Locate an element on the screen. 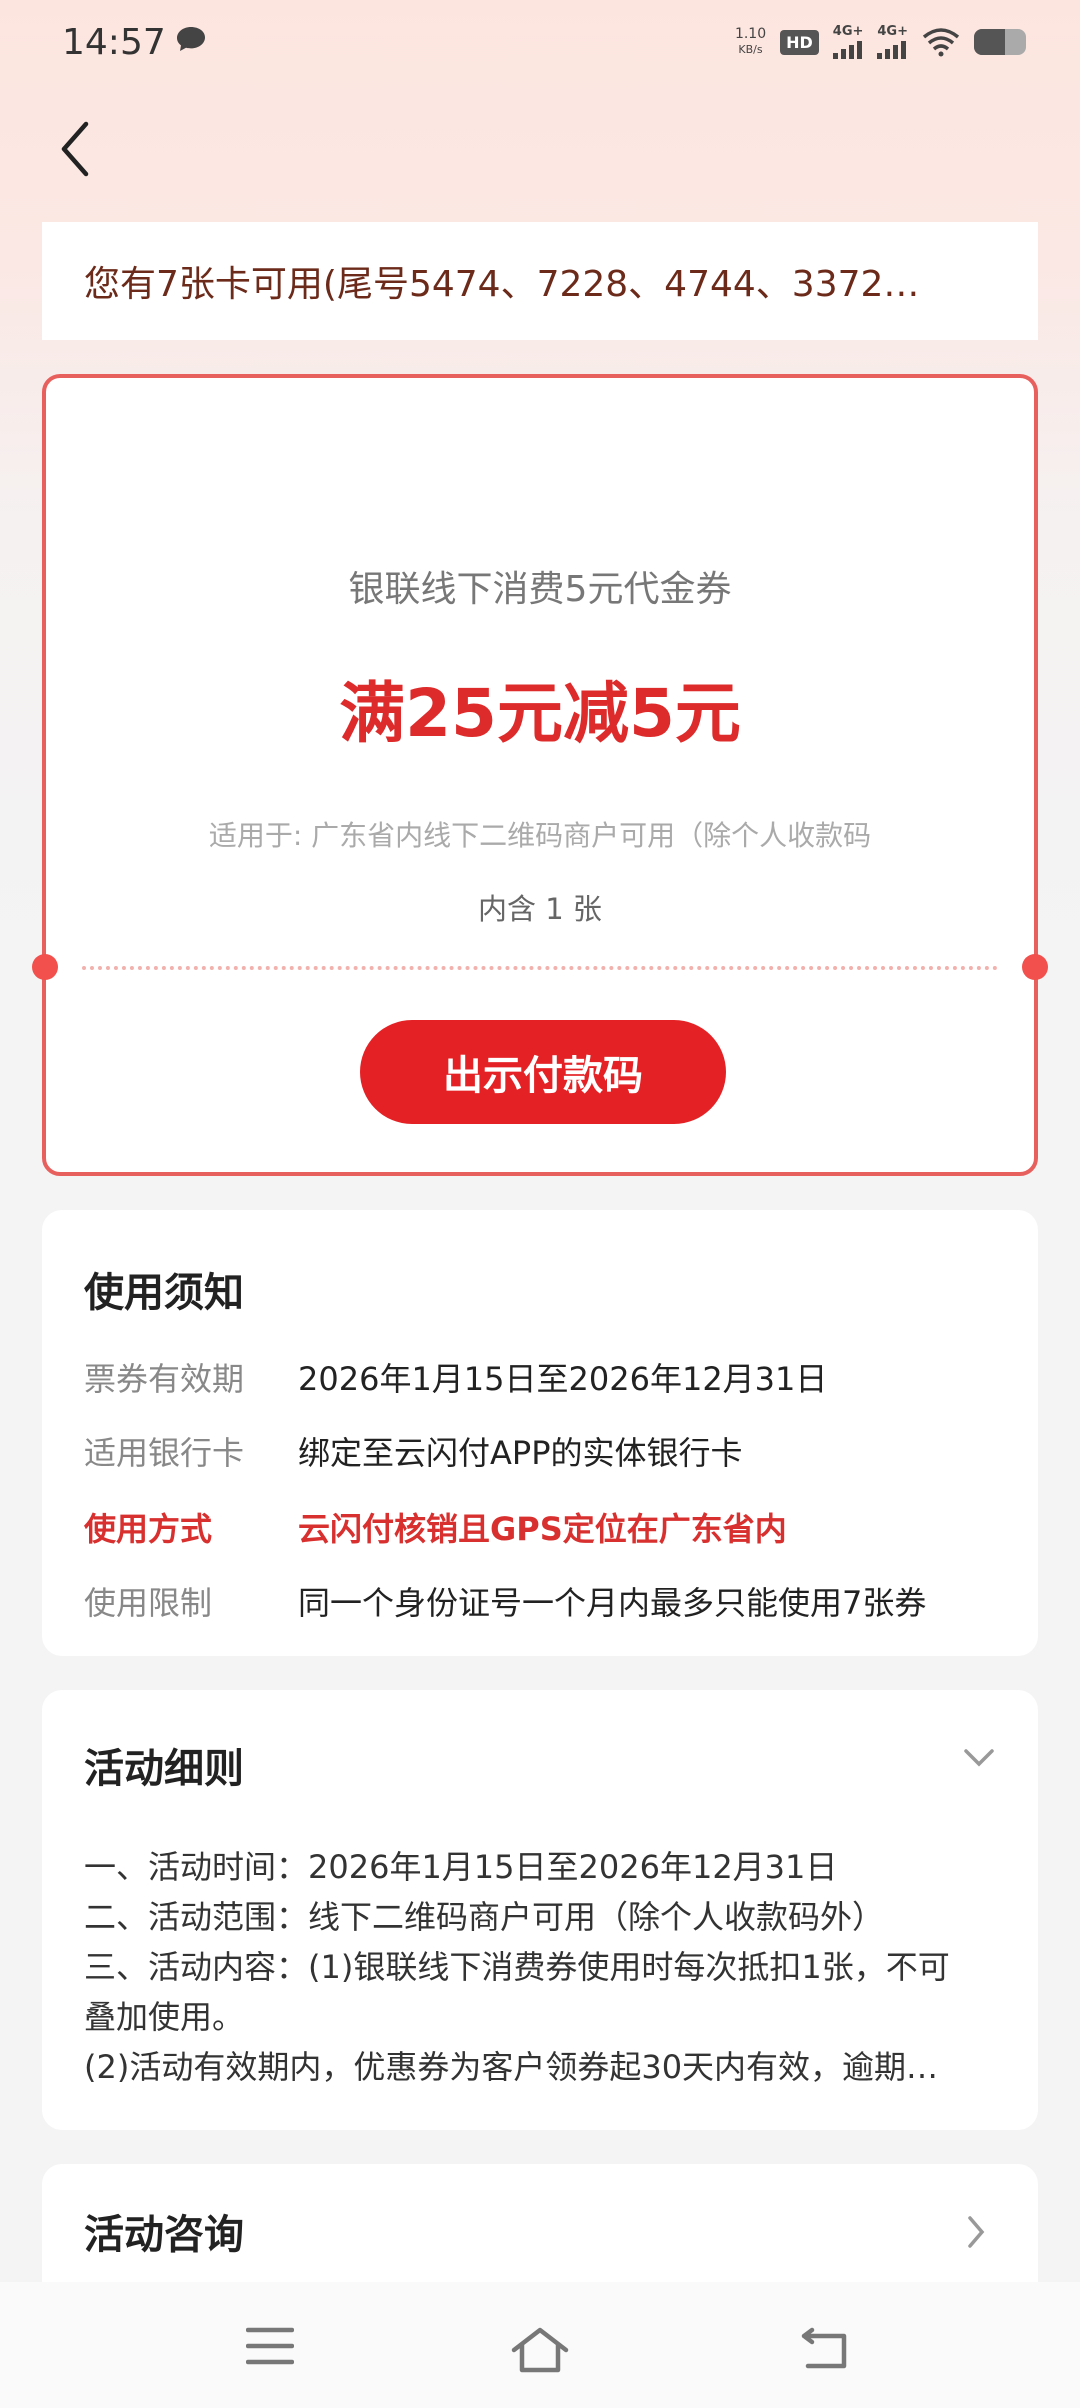 This screenshot has width=1080, height=2408. network-speed: 1.10 KB/s is located at coordinates (750, 41).